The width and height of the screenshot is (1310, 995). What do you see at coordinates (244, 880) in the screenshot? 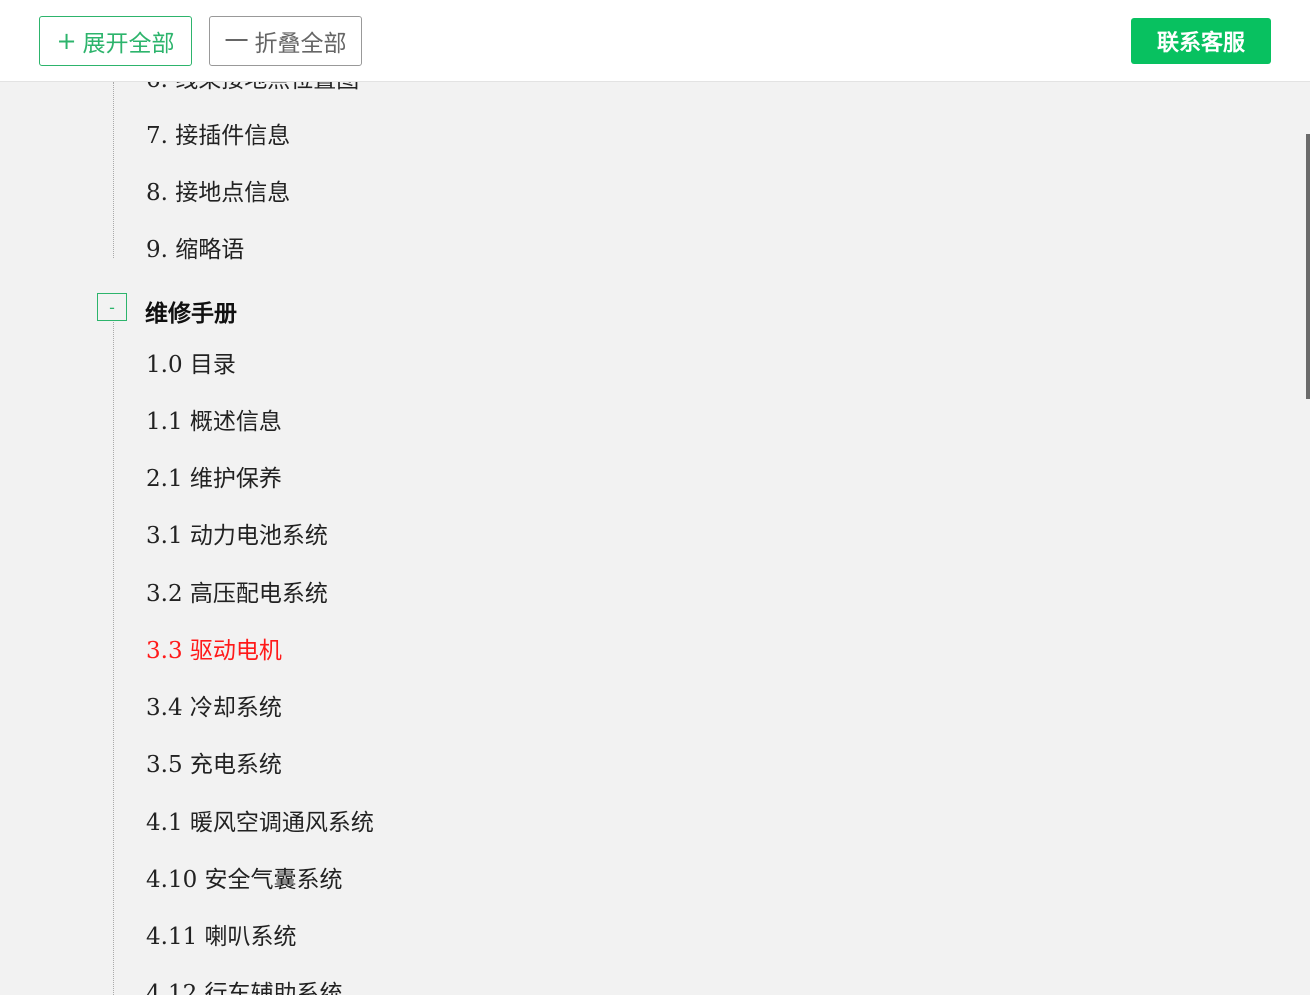
I see `tree-item-airbag: 4.10 安全气囊系统` at bounding box center [244, 880].